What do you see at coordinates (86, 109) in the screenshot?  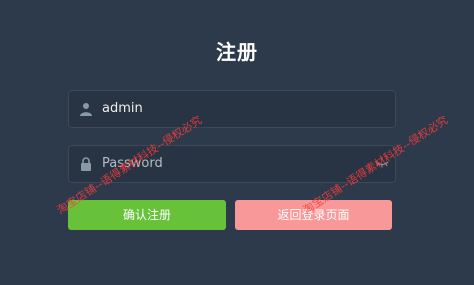 I see `user-icon` at bounding box center [86, 109].